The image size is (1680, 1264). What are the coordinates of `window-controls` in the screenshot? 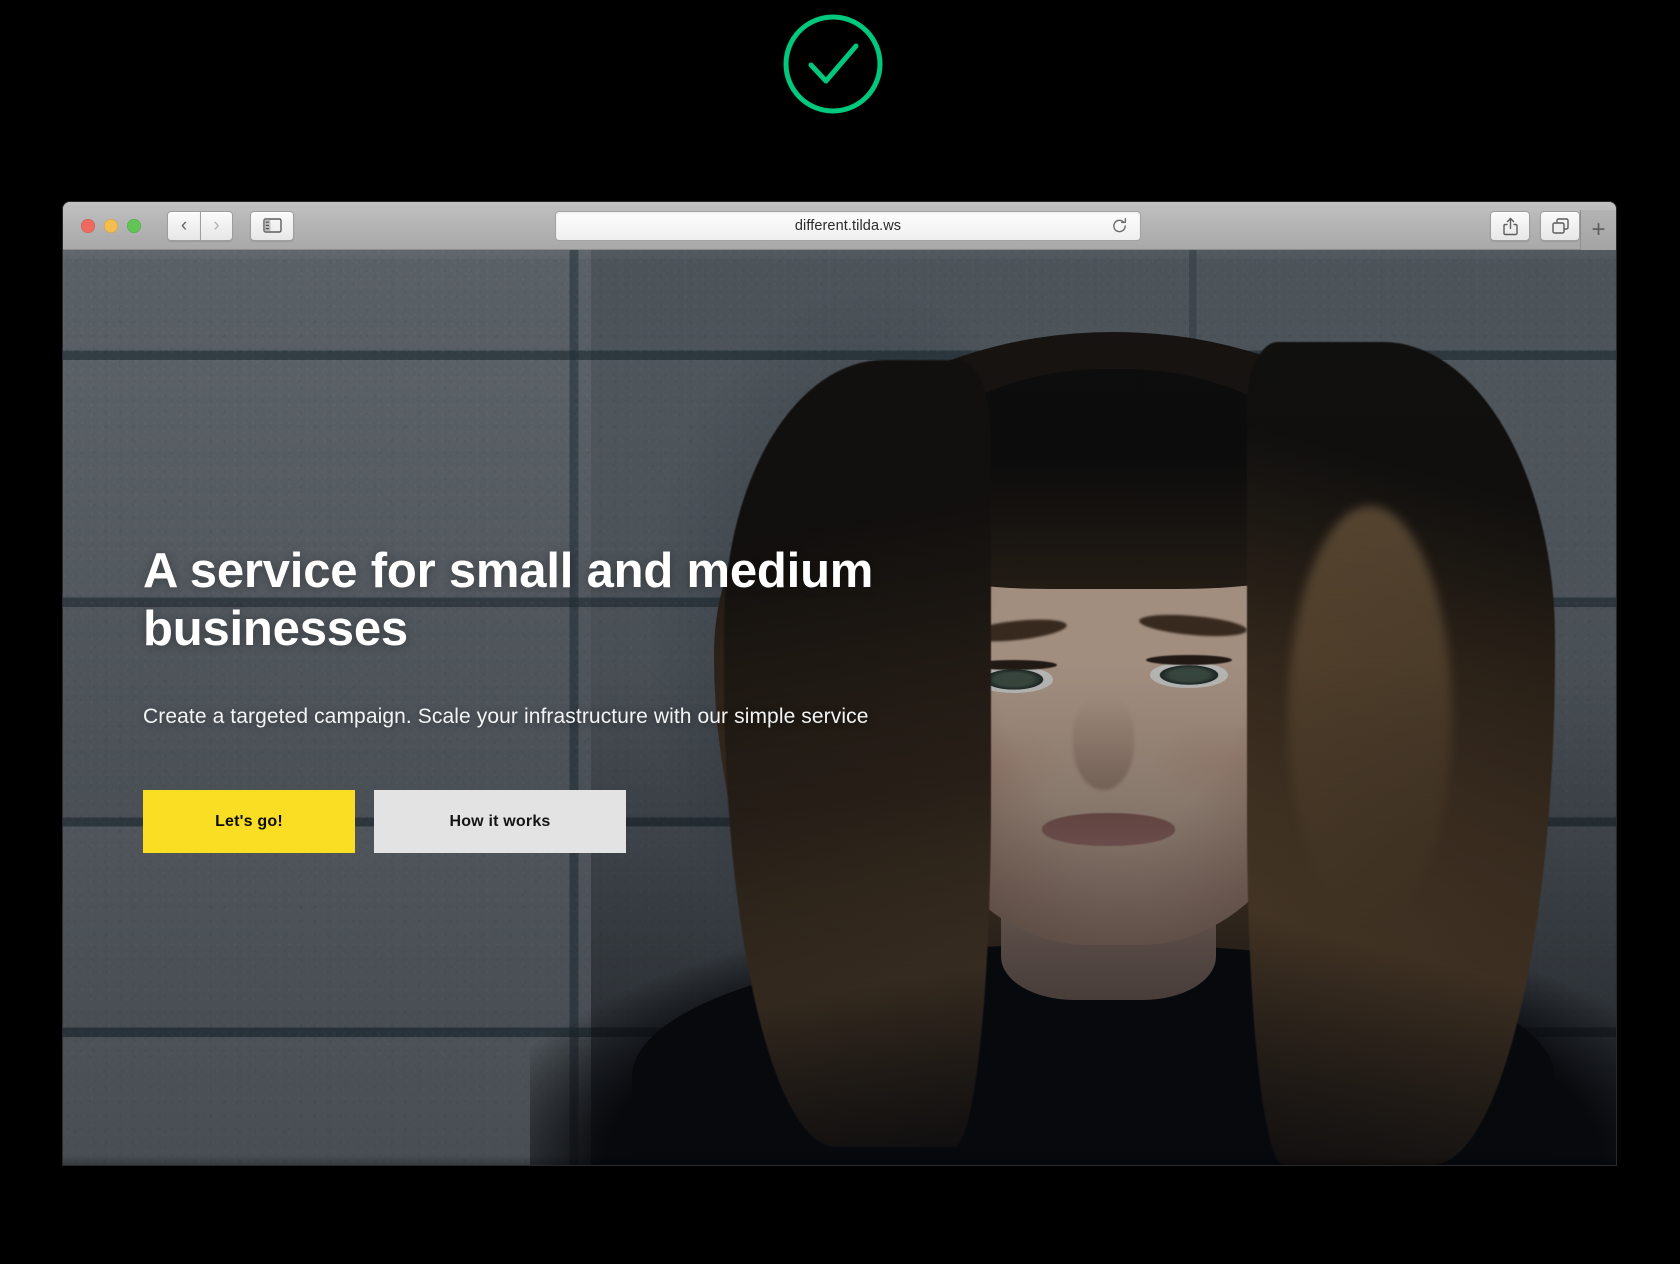 It's located at (111, 225).